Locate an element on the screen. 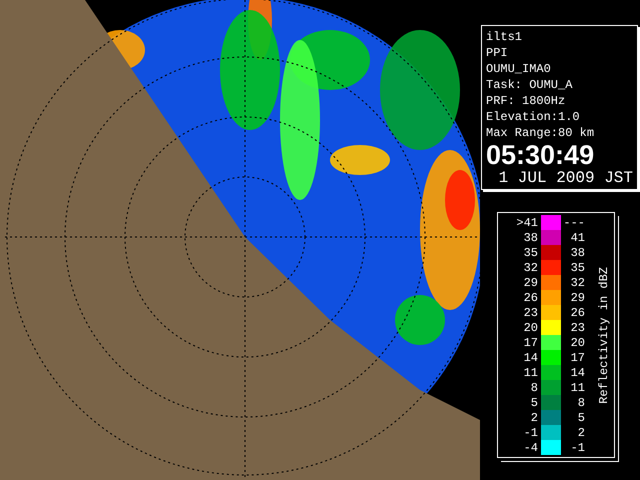 Image resolution: width=640 pixels, height=480 pixels. legend-value: --- is located at coordinates (573, 223).